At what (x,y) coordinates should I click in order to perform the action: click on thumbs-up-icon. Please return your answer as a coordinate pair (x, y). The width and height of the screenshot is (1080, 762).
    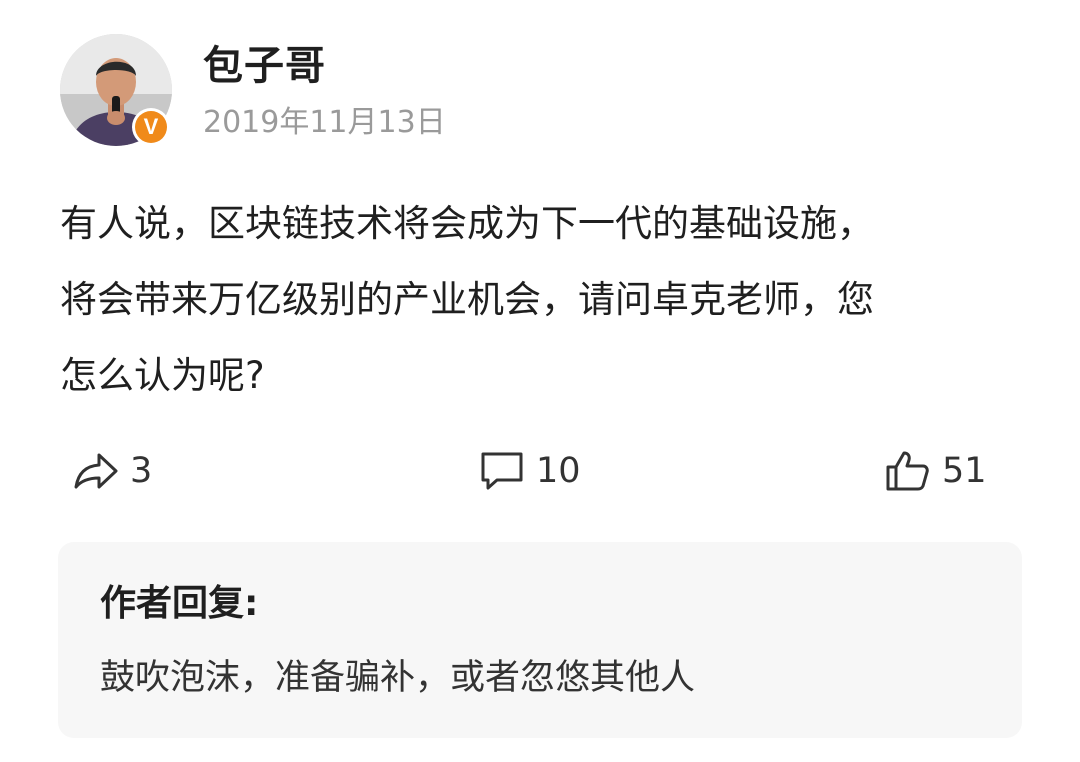
    Looking at the image, I should click on (907, 471).